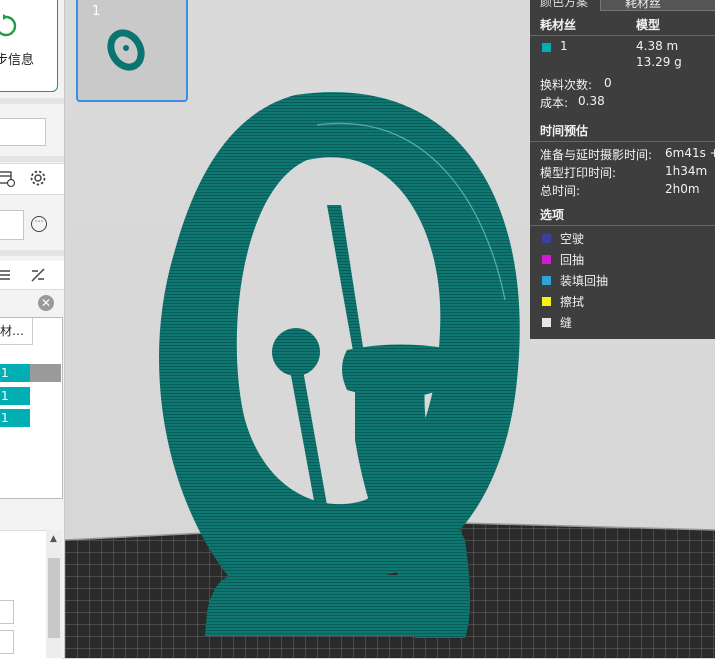  I want to click on plate-thumbnail: 1, so click(132, 51).